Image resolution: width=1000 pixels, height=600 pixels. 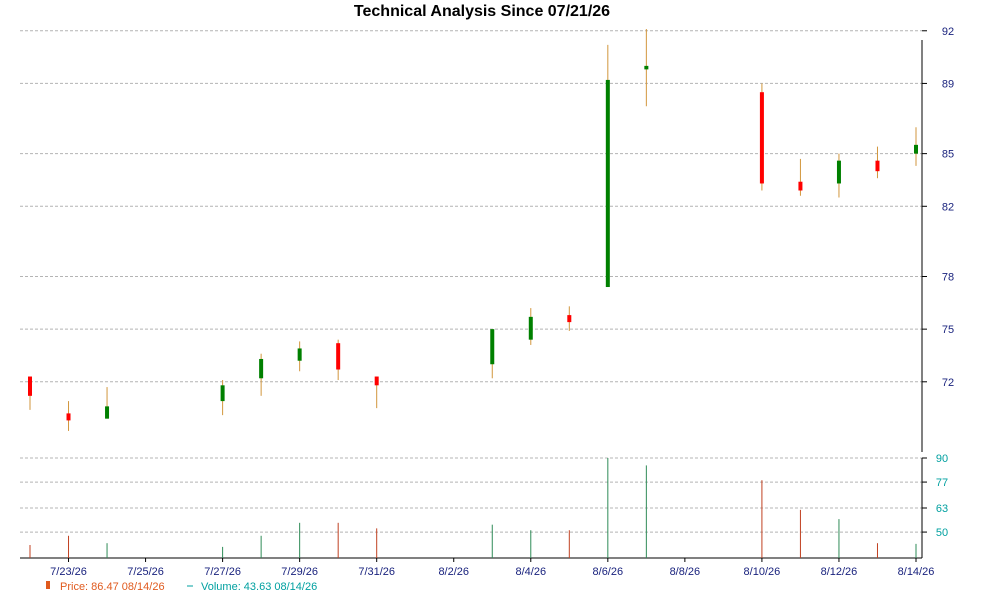 What do you see at coordinates (68, 572) in the screenshot?
I see `x-tick-label: 7/23/26` at bounding box center [68, 572].